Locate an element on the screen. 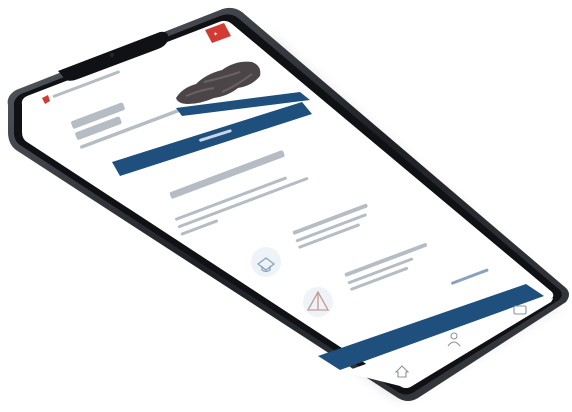 This screenshot has width=572, height=412. camera-icon is located at coordinates (112, 55).